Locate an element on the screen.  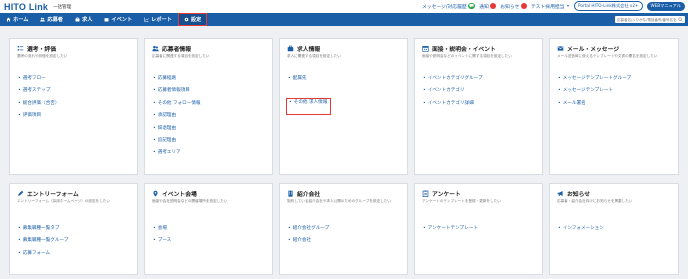
link-approval-reason: 承認理由 is located at coordinates (177, 119).